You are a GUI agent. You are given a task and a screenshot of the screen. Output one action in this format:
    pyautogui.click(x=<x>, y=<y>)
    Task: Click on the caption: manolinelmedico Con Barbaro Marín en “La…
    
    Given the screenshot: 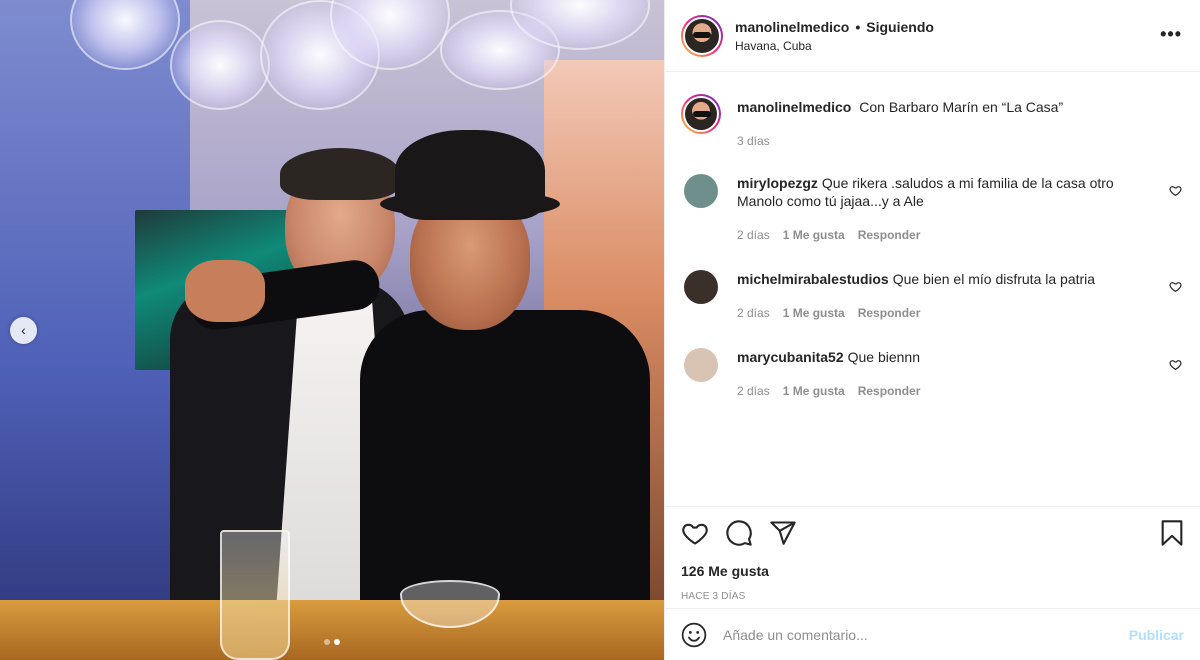 What is the action you would take?
    pyautogui.click(x=932, y=121)
    